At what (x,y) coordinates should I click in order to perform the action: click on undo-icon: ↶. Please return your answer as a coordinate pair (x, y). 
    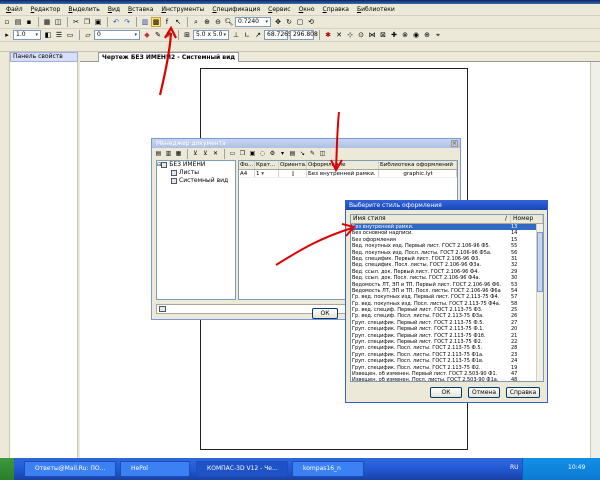
    Looking at the image, I should click on (116, 22).